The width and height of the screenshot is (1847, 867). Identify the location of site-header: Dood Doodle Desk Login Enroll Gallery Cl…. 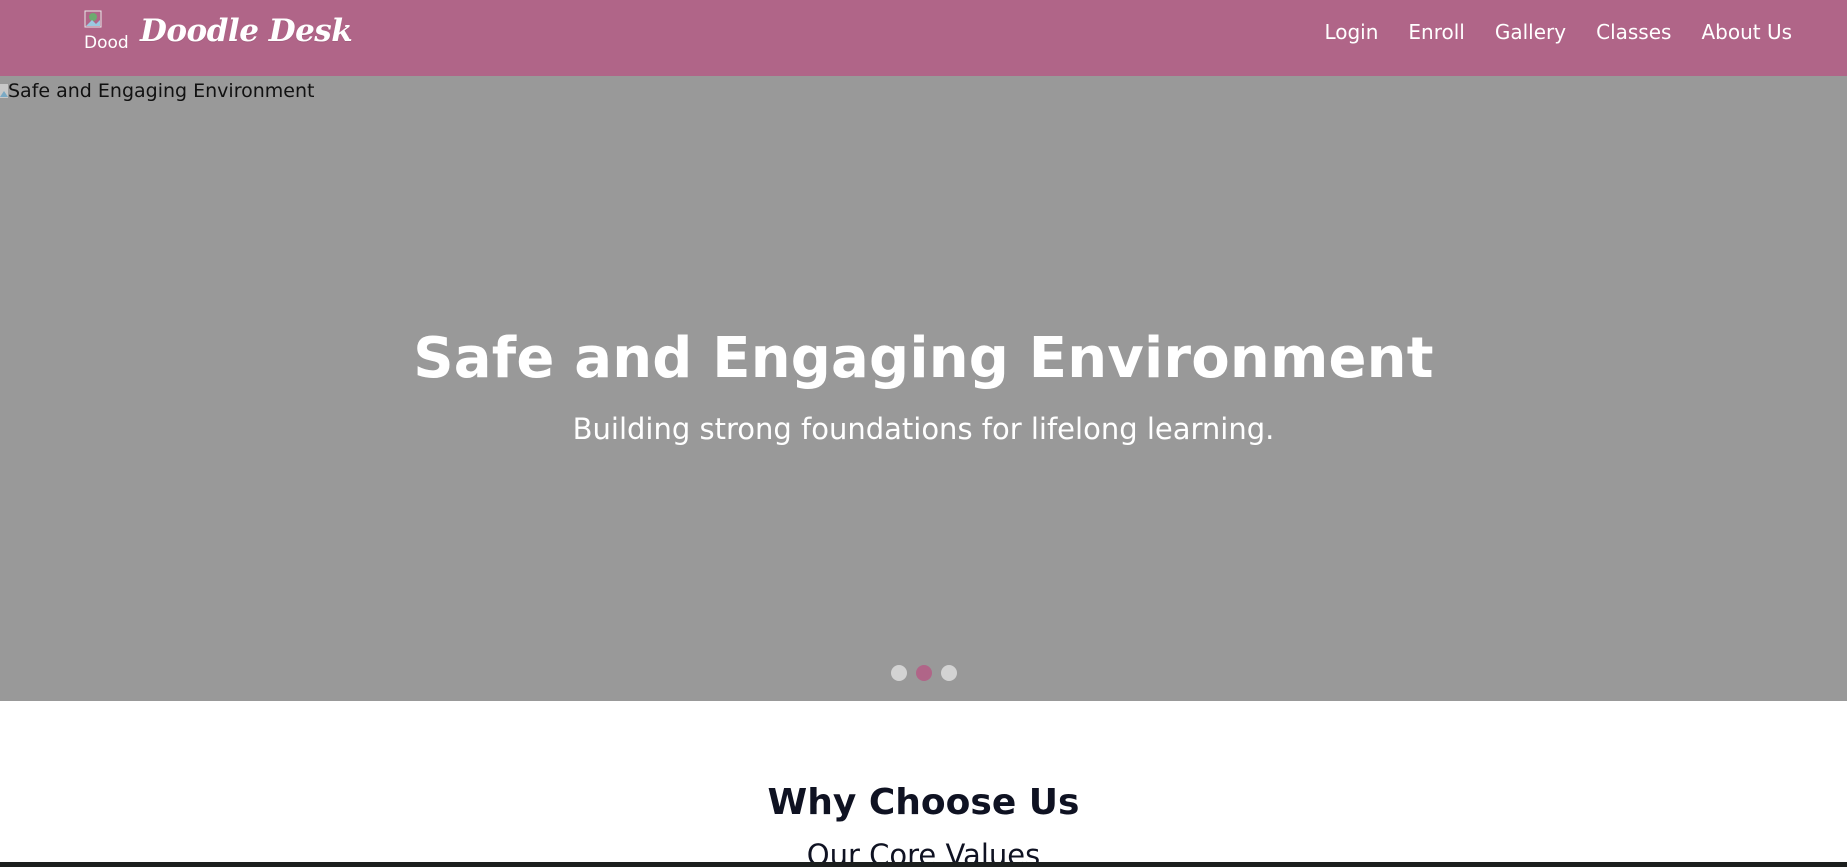
(923, 38).